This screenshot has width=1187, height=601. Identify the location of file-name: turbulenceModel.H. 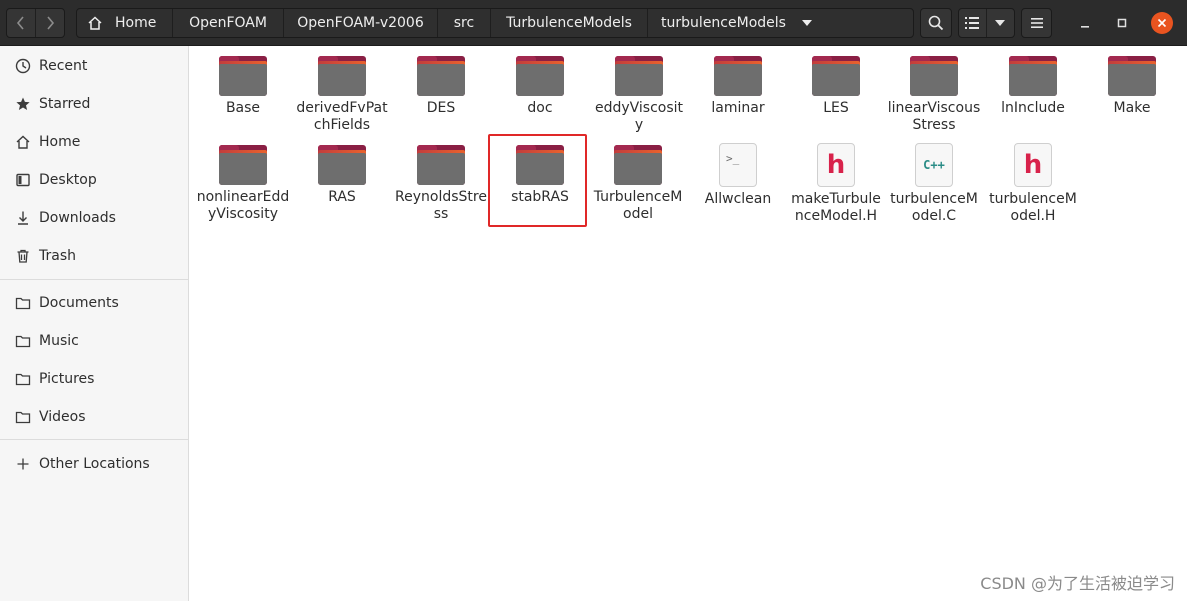
(1033, 207).